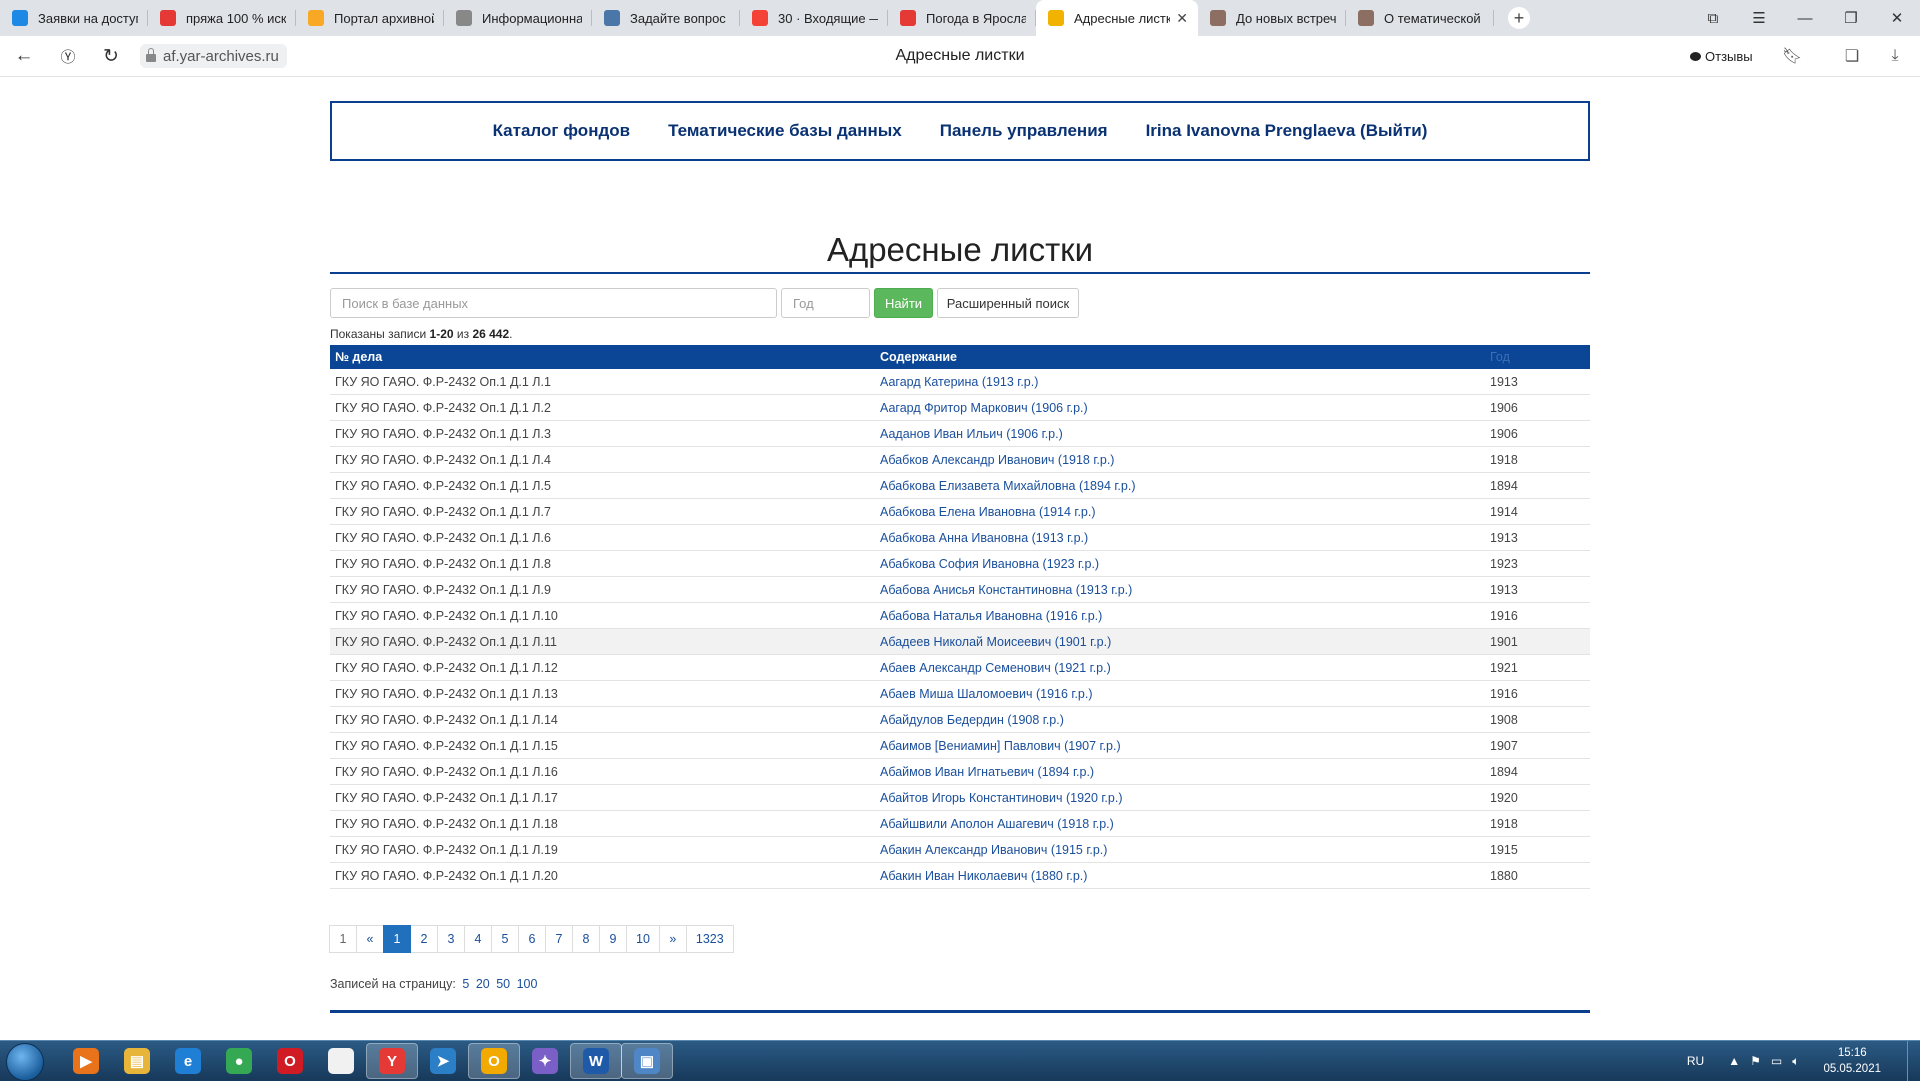 The height and width of the screenshot is (1081, 1920). I want to click on taskbar-app: ▣, so click(647, 1061).